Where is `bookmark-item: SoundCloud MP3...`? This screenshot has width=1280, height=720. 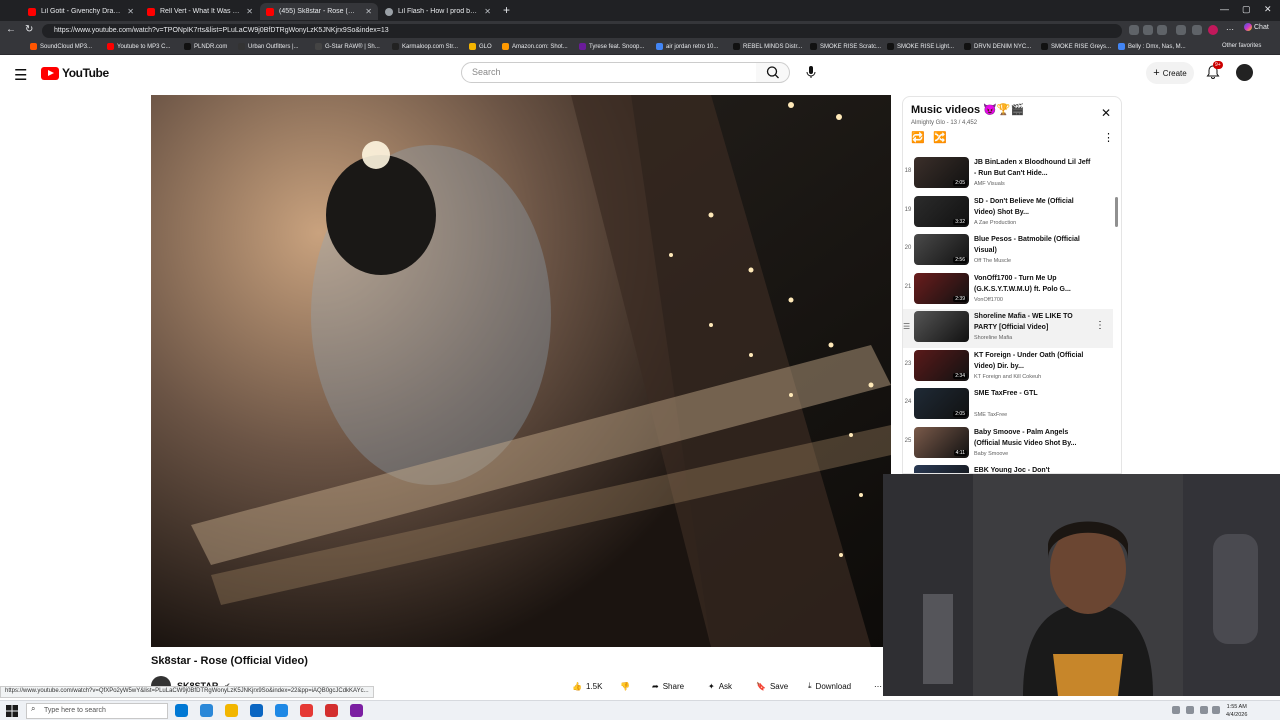
bookmark-item: SoundCloud MP3... is located at coordinates (61, 46).